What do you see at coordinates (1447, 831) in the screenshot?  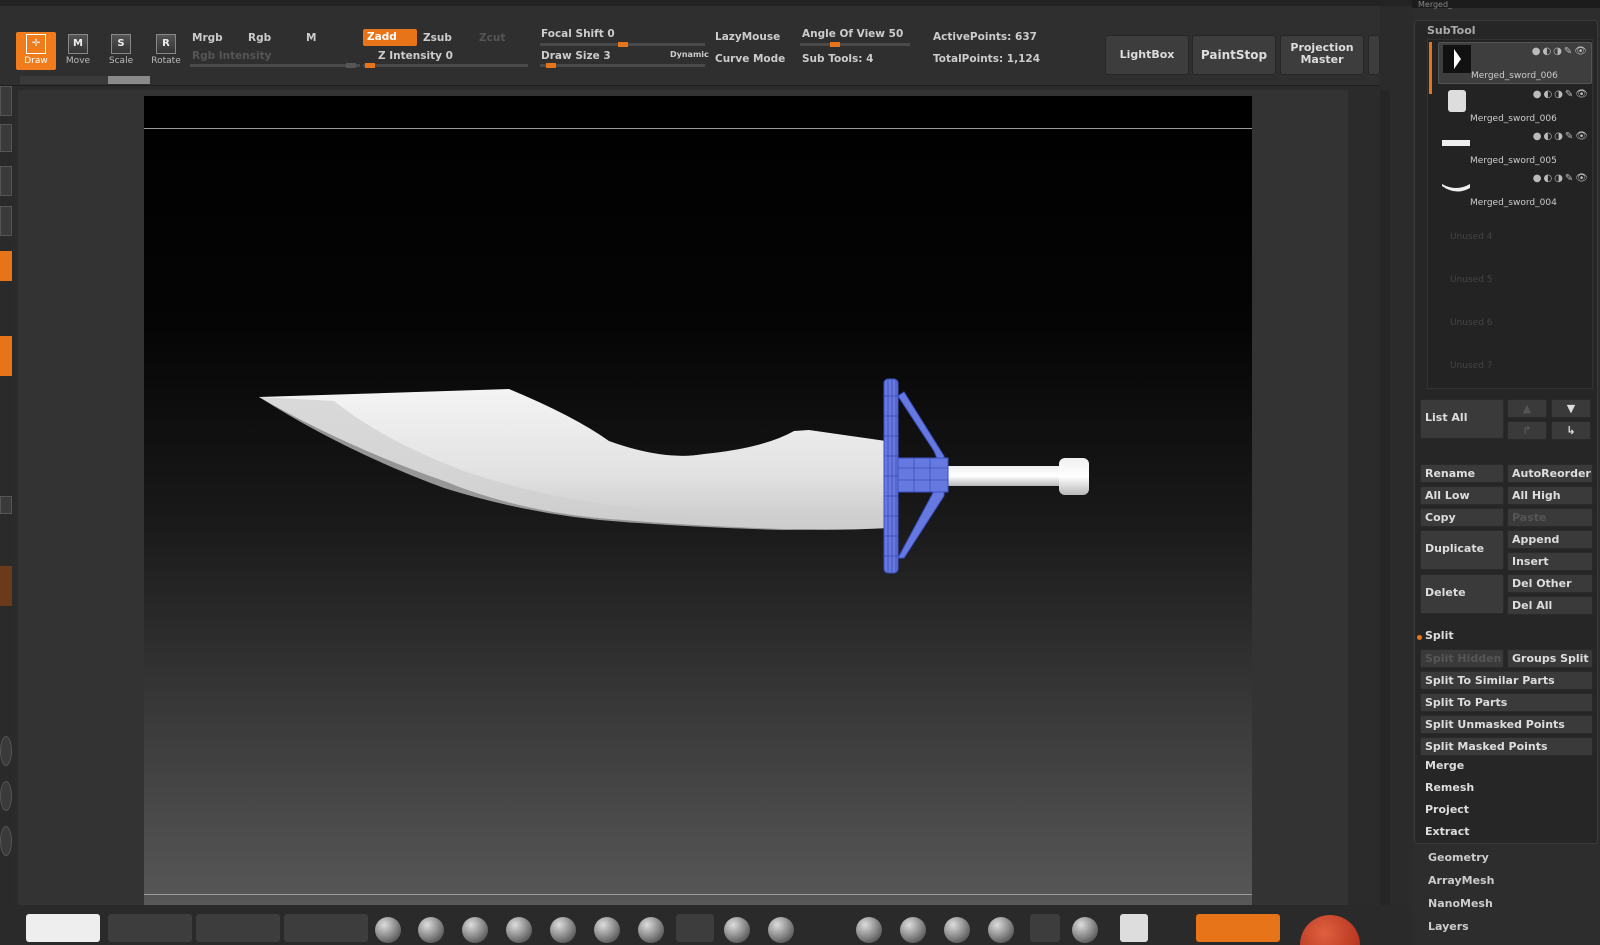 I see `extract-section: Extract` at bounding box center [1447, 831].